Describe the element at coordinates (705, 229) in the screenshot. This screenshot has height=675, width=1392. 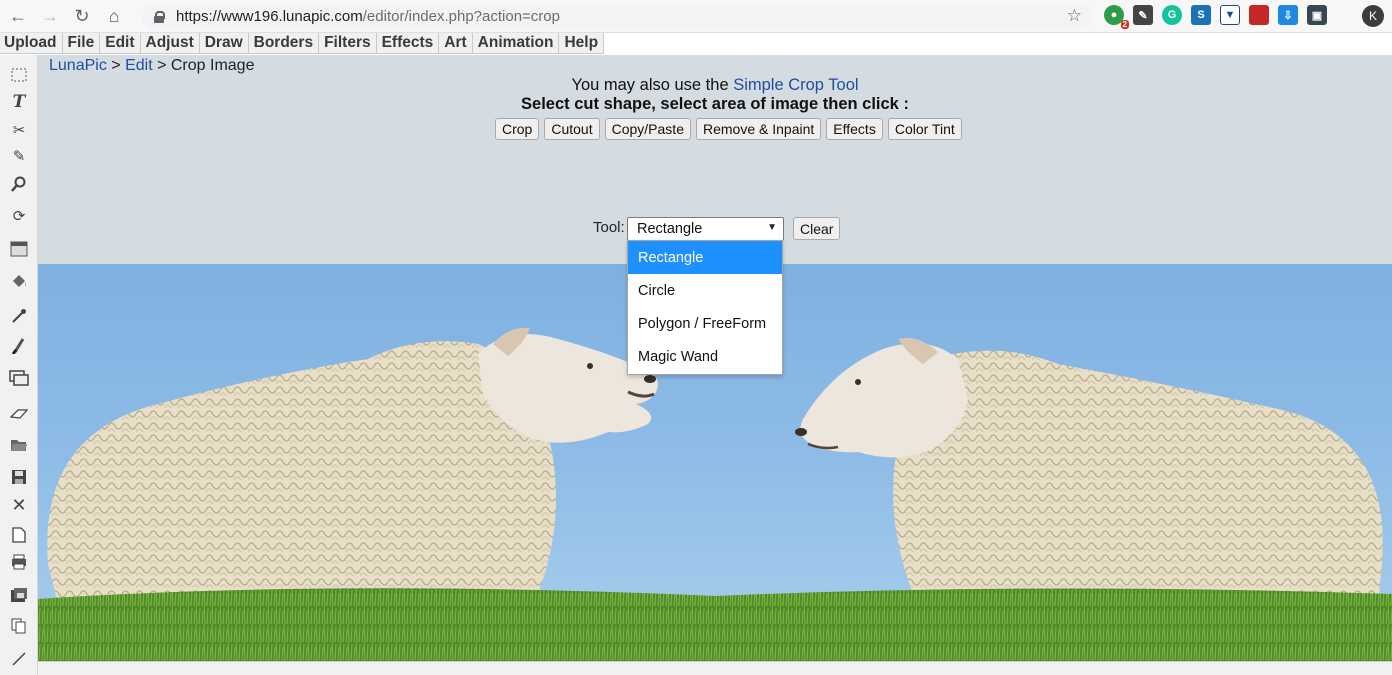
I see `tool-select: Rectangle ▼` at that location.